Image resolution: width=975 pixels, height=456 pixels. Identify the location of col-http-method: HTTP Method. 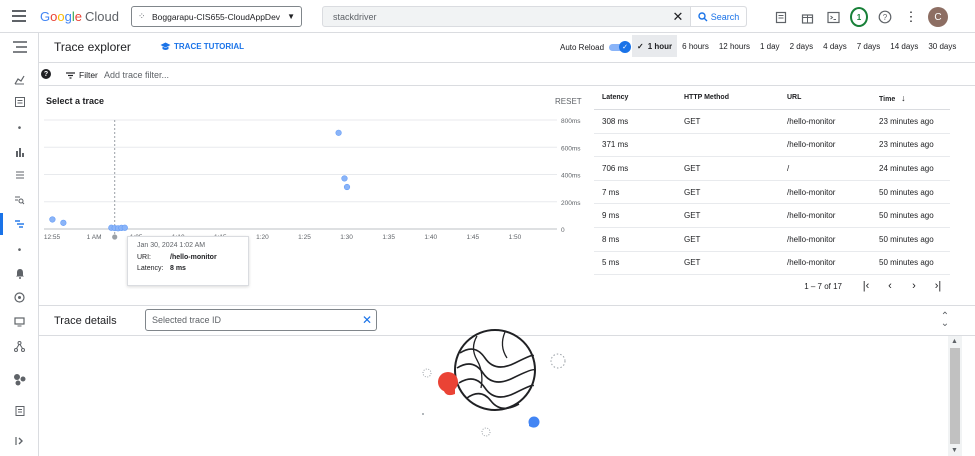
(727, 97).